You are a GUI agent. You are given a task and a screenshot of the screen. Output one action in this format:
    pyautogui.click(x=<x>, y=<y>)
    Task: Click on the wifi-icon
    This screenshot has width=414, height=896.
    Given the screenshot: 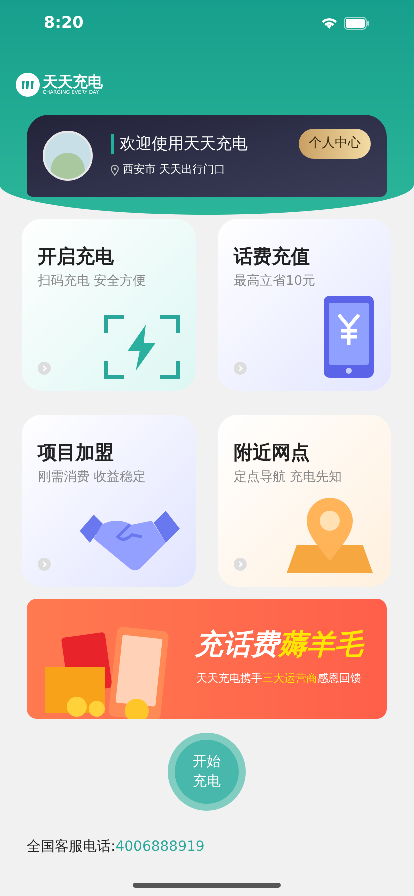 What is the action you would take?
    pyautogui.click(x=329, y=23)
    